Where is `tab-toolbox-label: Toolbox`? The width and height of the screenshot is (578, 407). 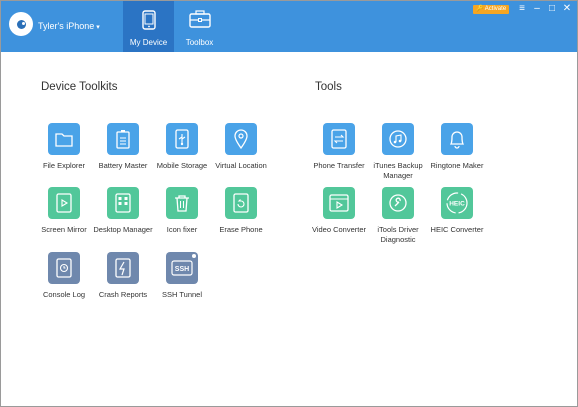 tab-toolbox-label: Toolbox is located at coordinates (199, 42).